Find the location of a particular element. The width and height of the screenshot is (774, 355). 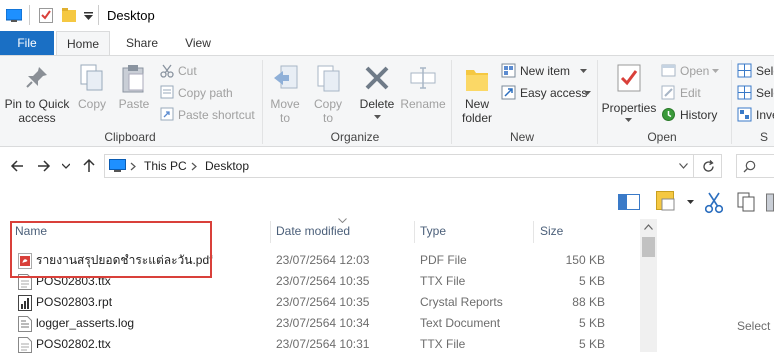

rename-button: Rename is located at coordinates (423, 94).